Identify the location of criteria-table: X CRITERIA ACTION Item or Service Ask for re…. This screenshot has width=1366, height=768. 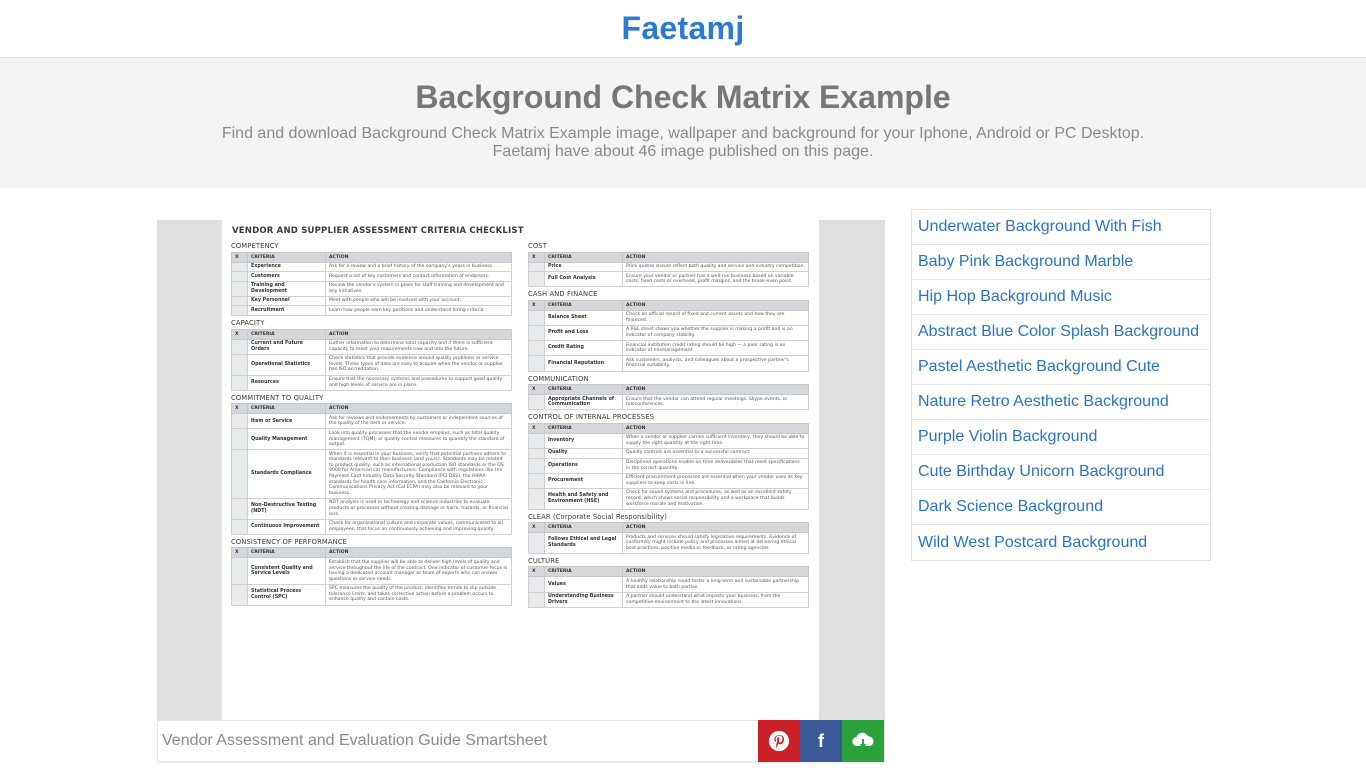
(371, 469).